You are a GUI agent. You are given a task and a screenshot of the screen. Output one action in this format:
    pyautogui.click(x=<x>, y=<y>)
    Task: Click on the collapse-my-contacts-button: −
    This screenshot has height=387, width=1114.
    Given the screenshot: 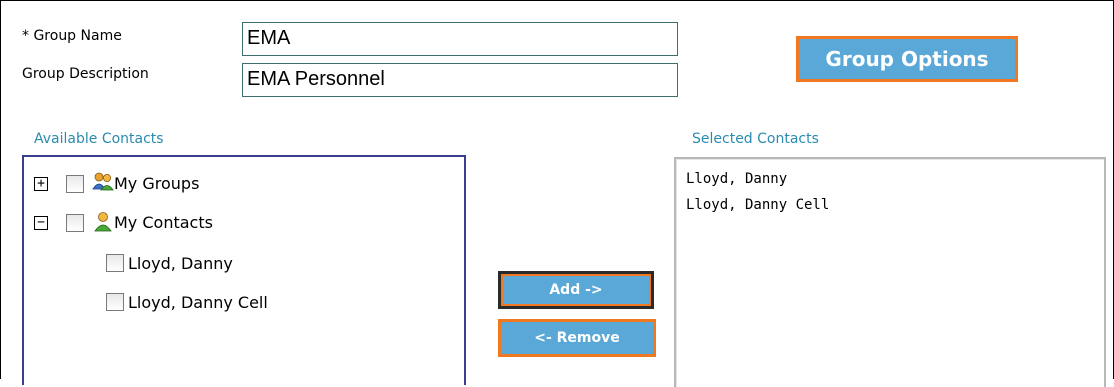 What is the action you would take?
    pyautogui.click(x=41, y=223)
    